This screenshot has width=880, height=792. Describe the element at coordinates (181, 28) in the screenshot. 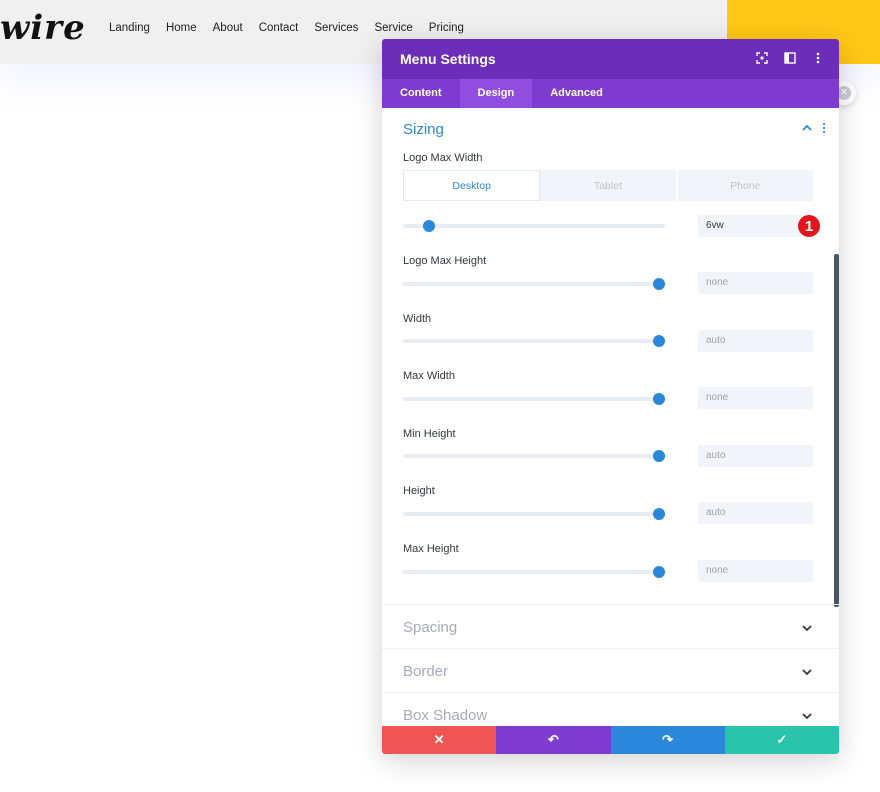

I see `nav-link-home: Home` at that location.